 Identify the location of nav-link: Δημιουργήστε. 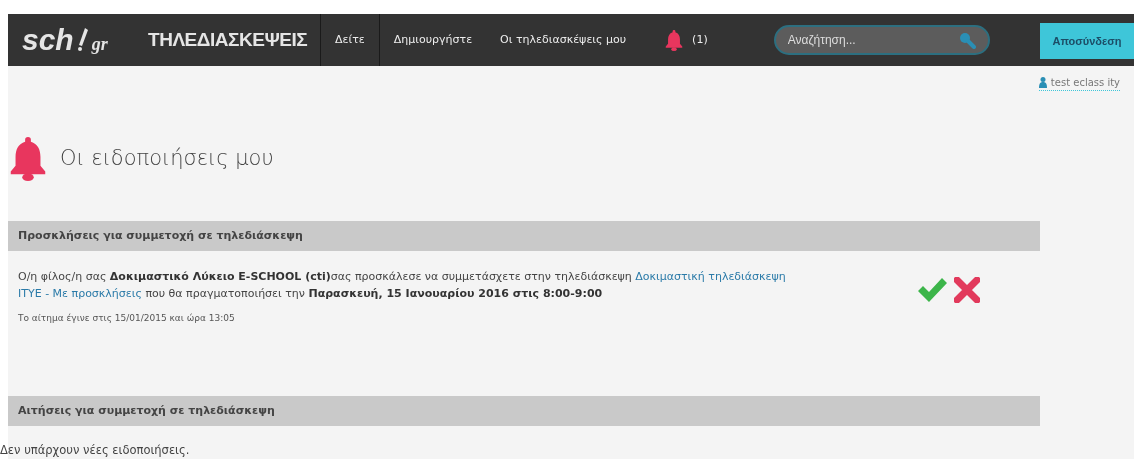
(433, 40).